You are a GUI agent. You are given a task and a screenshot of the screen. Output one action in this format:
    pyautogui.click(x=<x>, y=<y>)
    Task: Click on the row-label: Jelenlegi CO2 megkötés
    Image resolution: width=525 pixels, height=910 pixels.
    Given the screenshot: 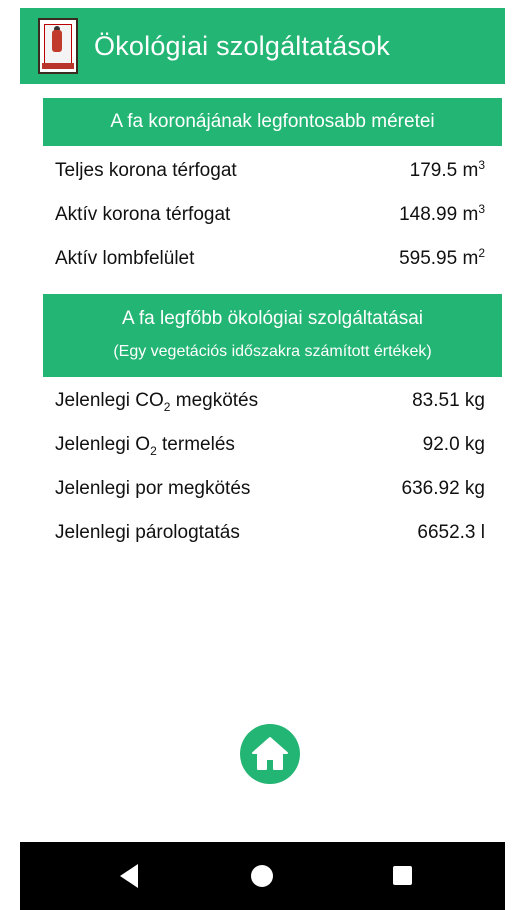 What is the action you would take?
    pyautogui.click(x=157, y=402)
    